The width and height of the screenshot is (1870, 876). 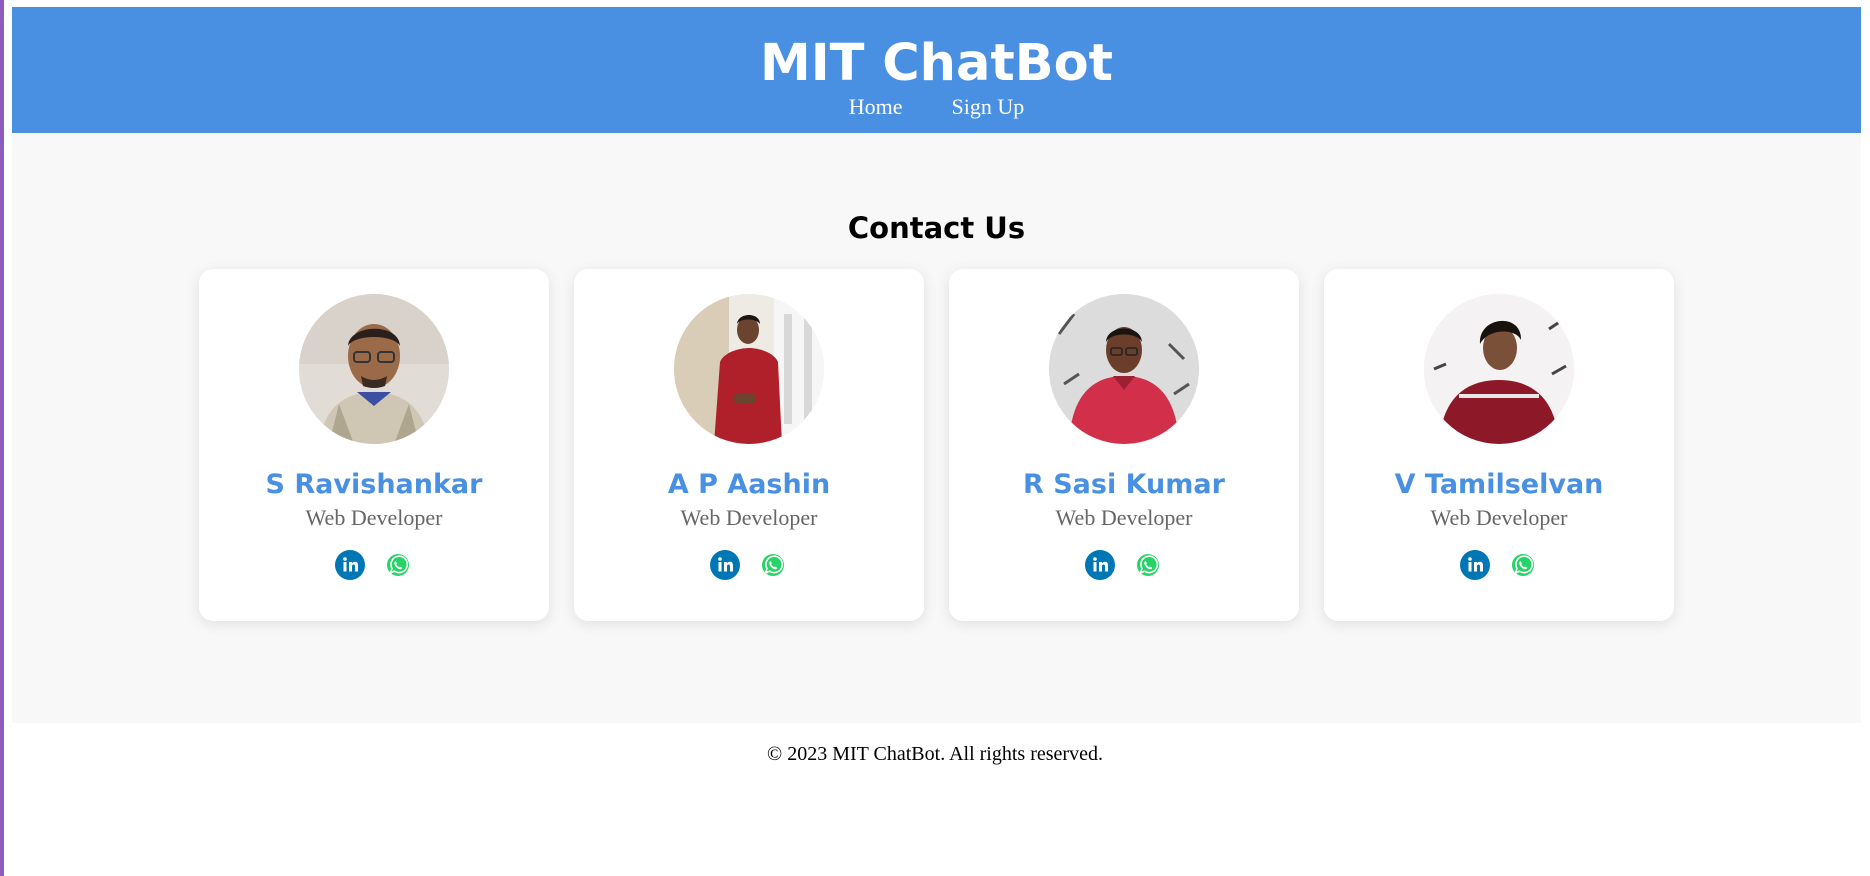 What do you see at coordinates (876, 107) in the screenshot?
I see `nav-home-link: Home` at bounding box center [876, 107].